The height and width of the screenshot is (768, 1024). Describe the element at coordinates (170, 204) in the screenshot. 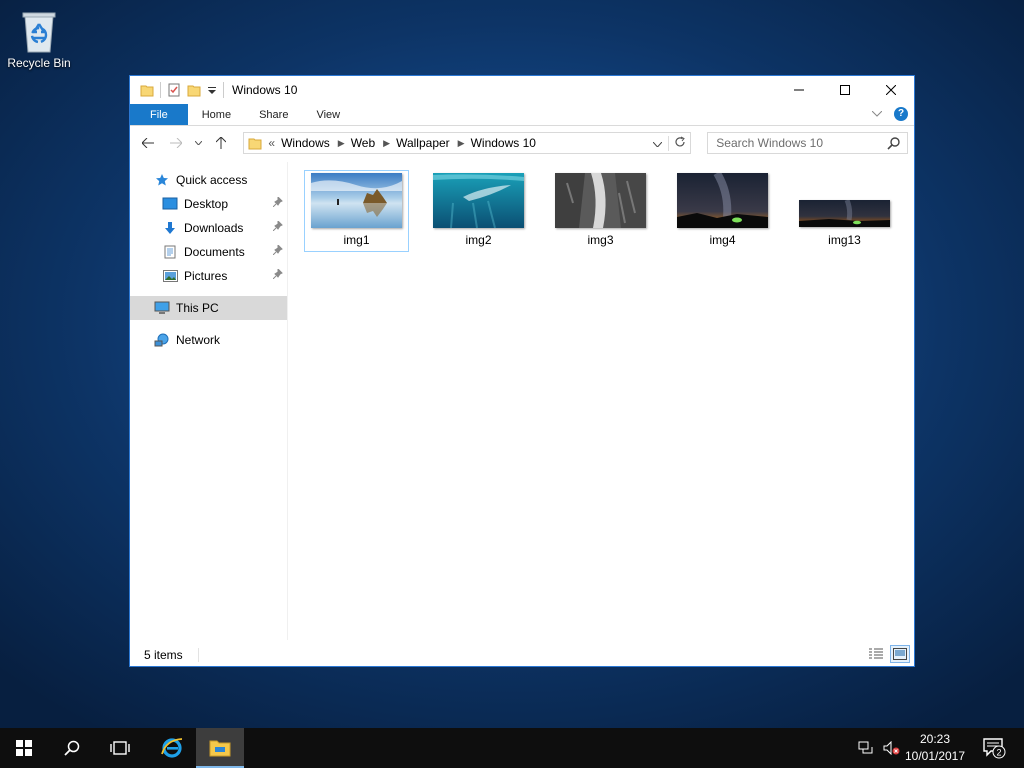

I see `desktop-icon` at that location.